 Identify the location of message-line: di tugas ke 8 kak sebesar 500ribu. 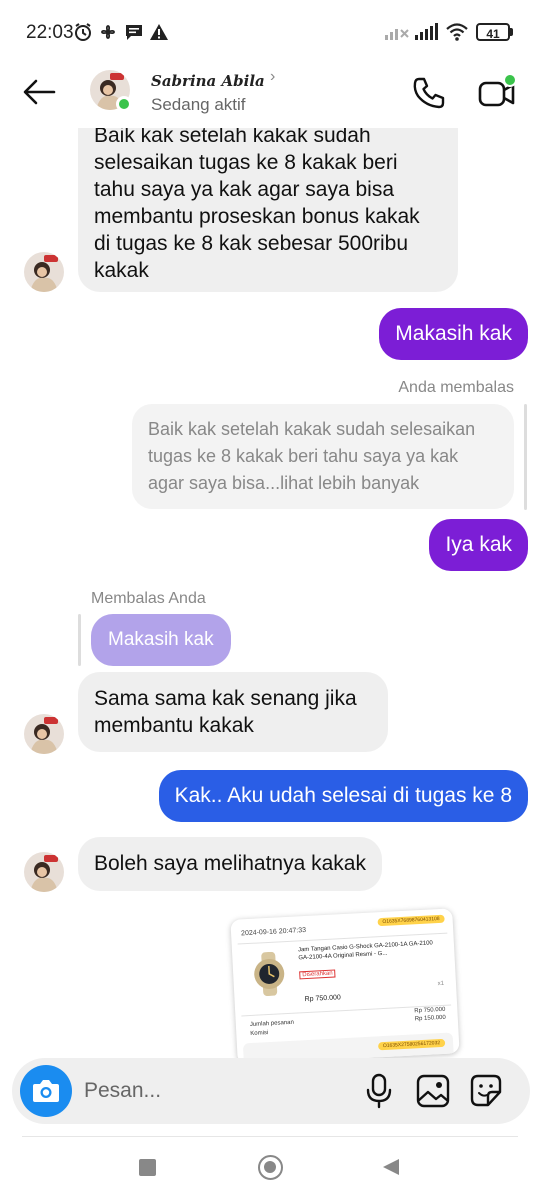
(251, 243).